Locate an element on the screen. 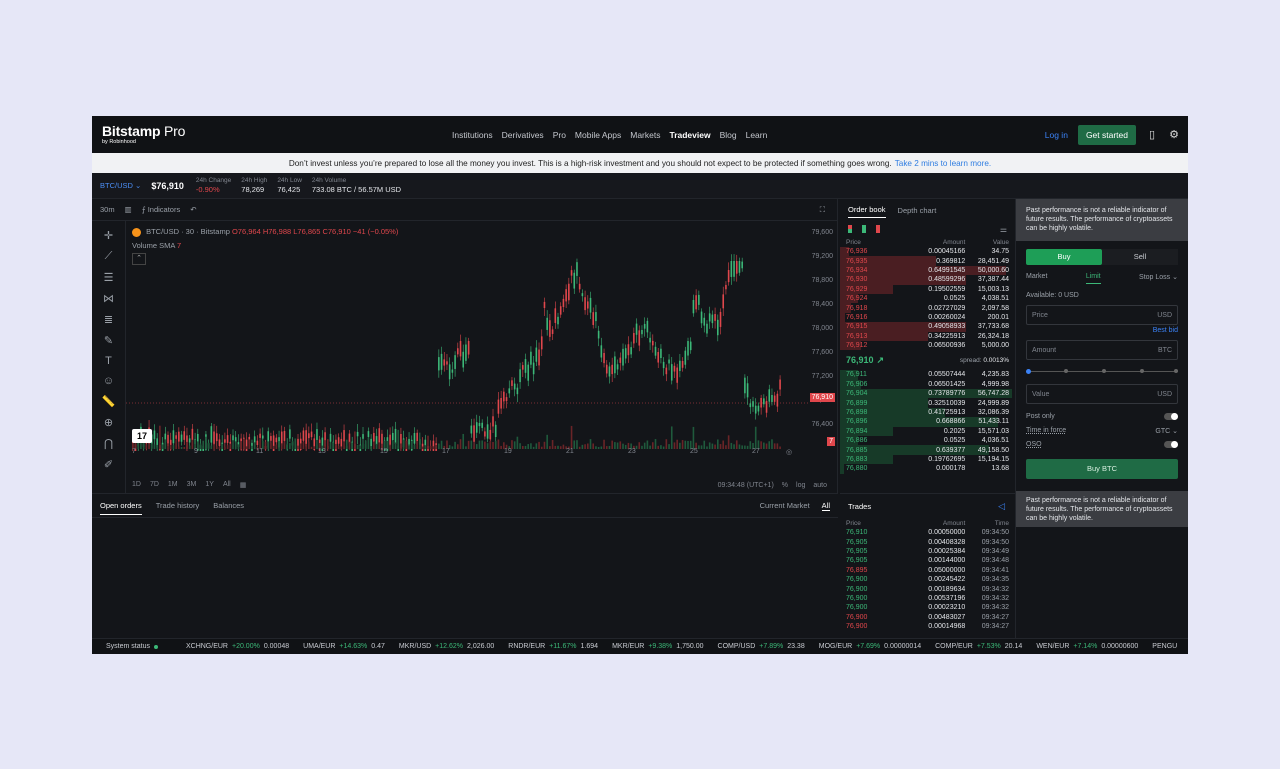 This screenshot has width=1280, height=769. nav-link-derivatives: Derivatives is located at coordinates (523, 135).